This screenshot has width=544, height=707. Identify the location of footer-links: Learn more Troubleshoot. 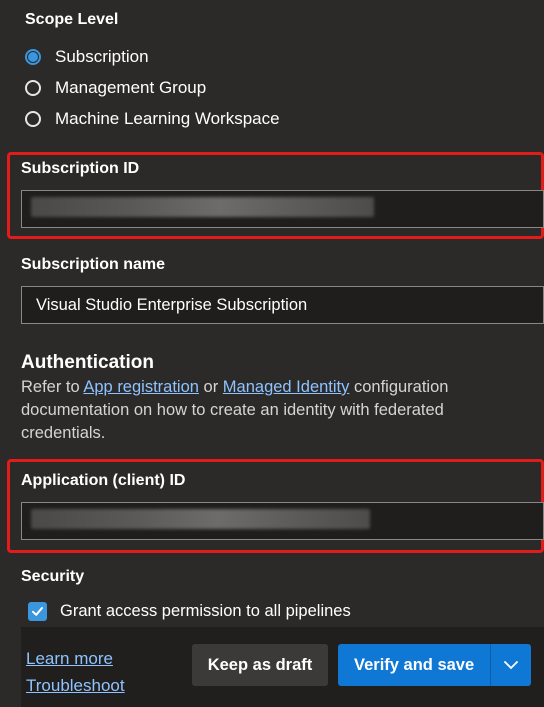
(75, 672).